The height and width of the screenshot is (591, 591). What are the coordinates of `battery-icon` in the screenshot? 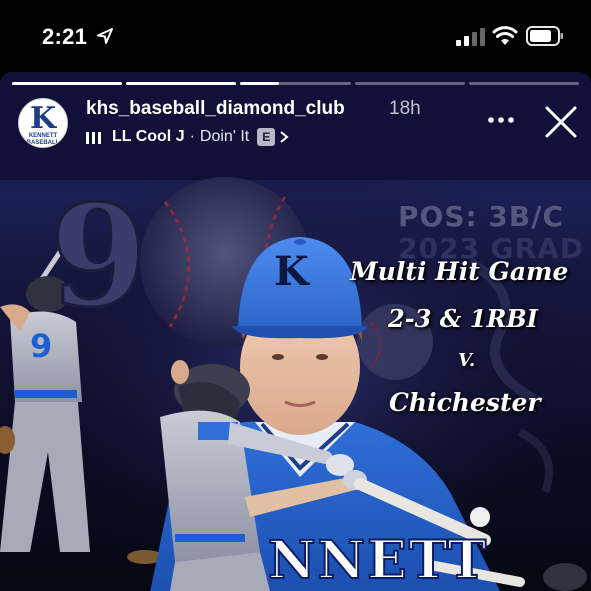 It's located at (544, 36).